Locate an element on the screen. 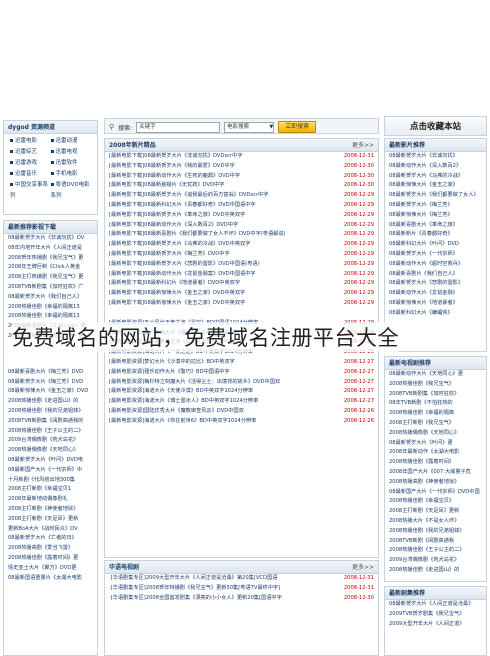  left-latest-item: 2008热播偶像剧《天地同心》 is located at coordinates (50, 451).